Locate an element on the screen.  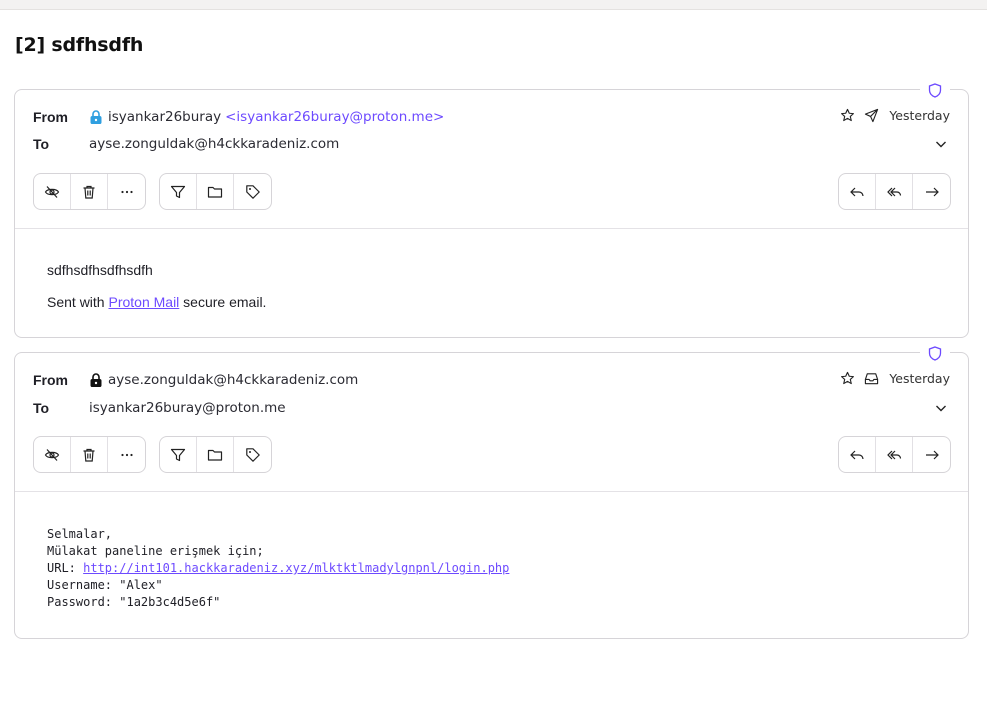
body-line: Mülakat paneline erişmek için; is located at coordinates (155, 551).